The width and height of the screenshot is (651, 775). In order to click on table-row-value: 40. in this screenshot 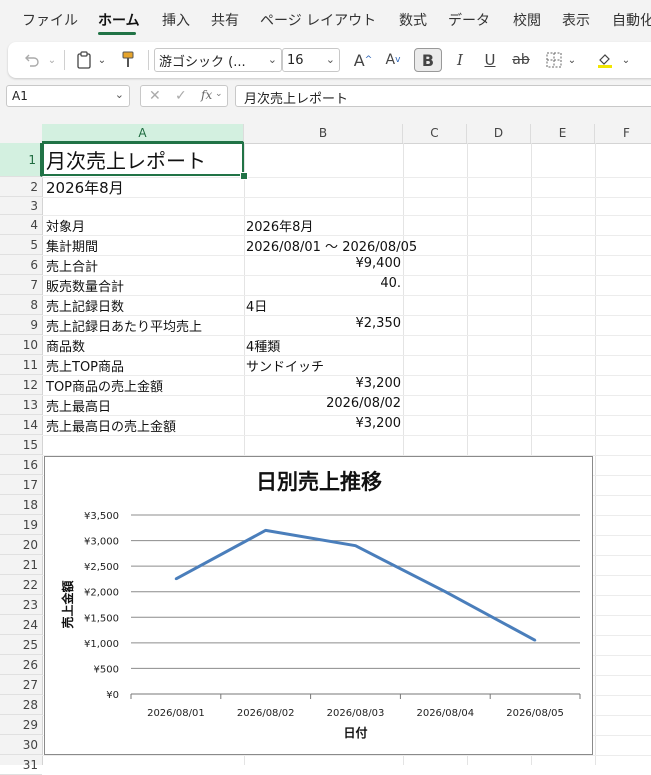, I will do `click(323, 283)`.